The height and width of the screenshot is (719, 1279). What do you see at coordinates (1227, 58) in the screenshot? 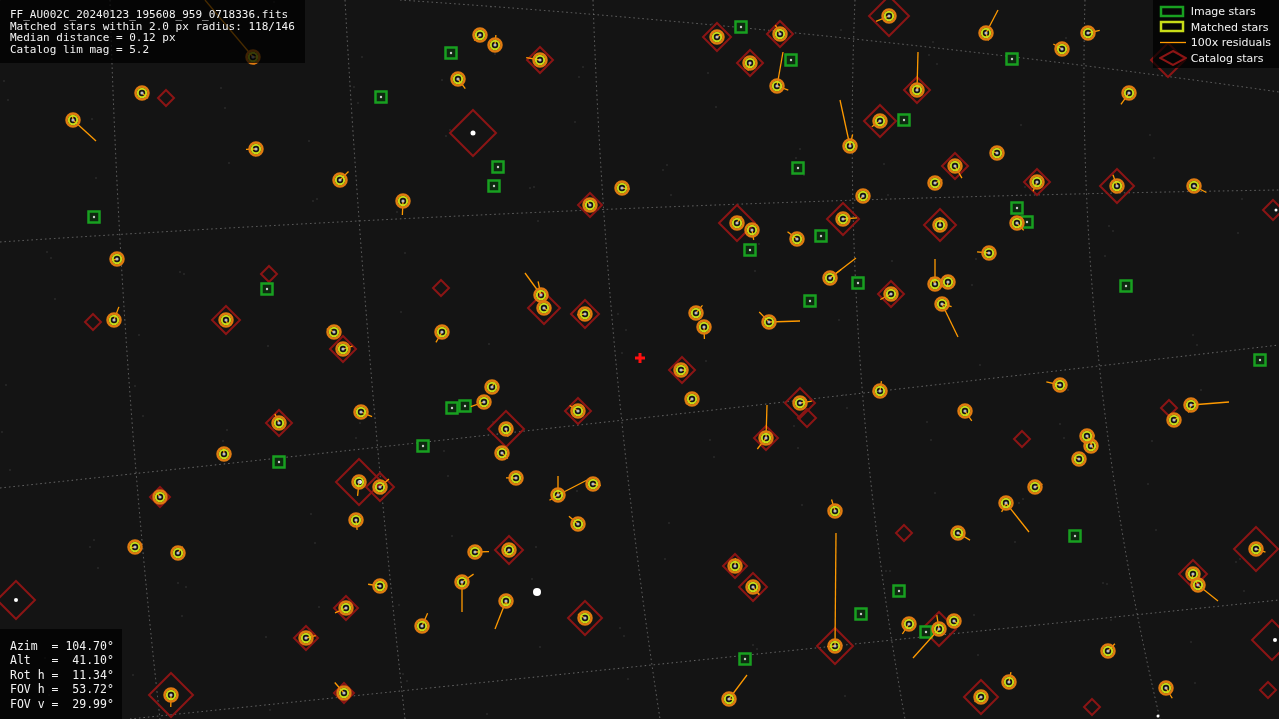
I see `legend-label: Catalog stars` at bounding box center [1227, 58].